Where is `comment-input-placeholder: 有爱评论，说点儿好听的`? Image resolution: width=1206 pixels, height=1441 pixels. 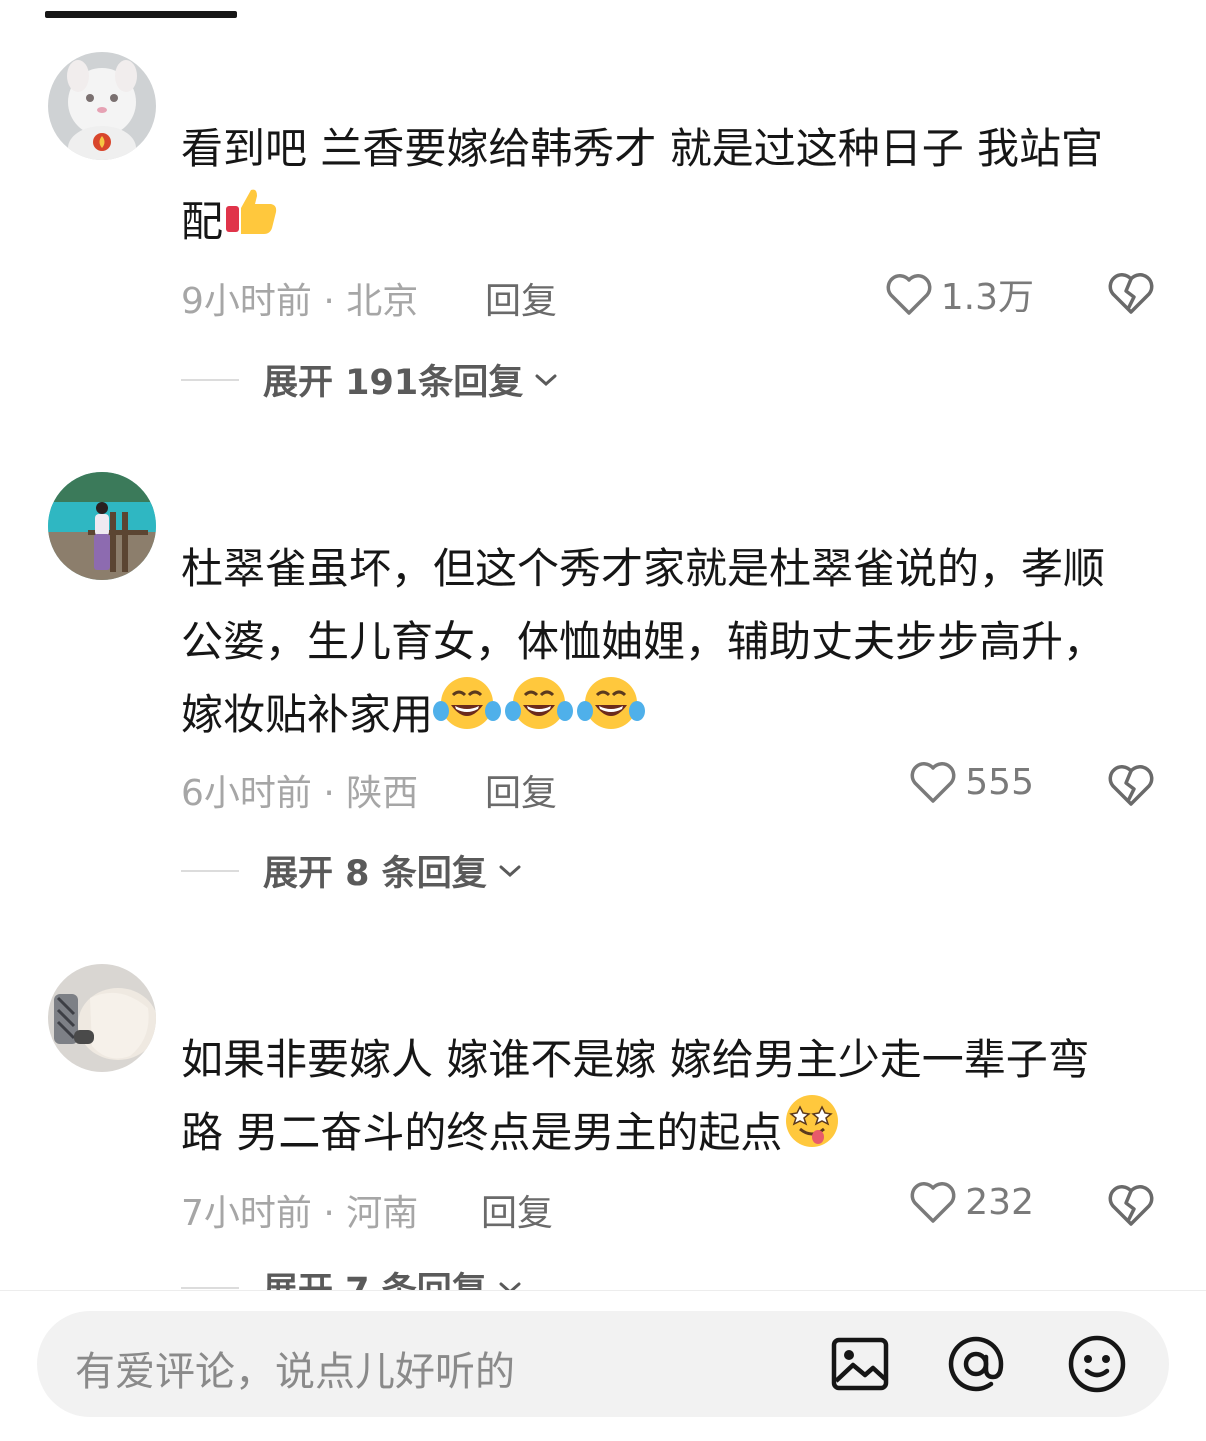
comment-input-placeholder: 有爱评论，说点儿好听的 is located at coordinates (295, 1372).